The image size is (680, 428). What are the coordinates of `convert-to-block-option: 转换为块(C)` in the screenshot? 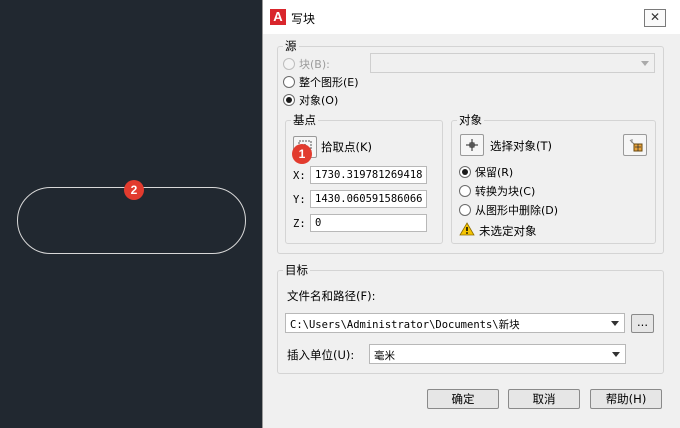 It's located at (497, 191).